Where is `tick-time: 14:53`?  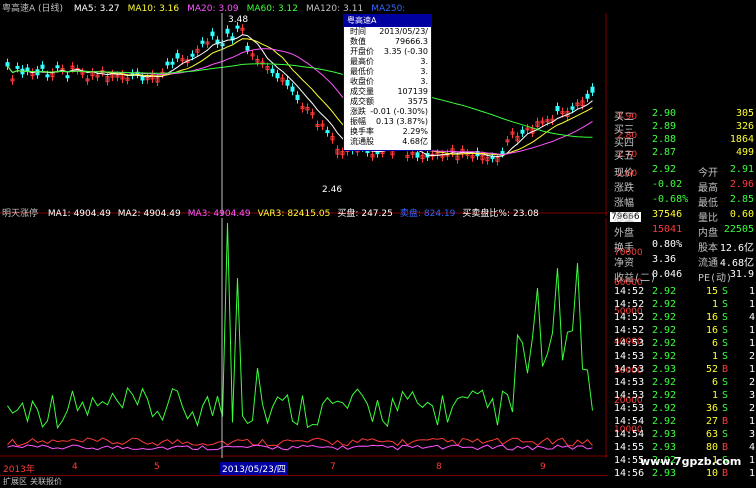
tick-time: 14:53 is located at coordinates (629, 343).